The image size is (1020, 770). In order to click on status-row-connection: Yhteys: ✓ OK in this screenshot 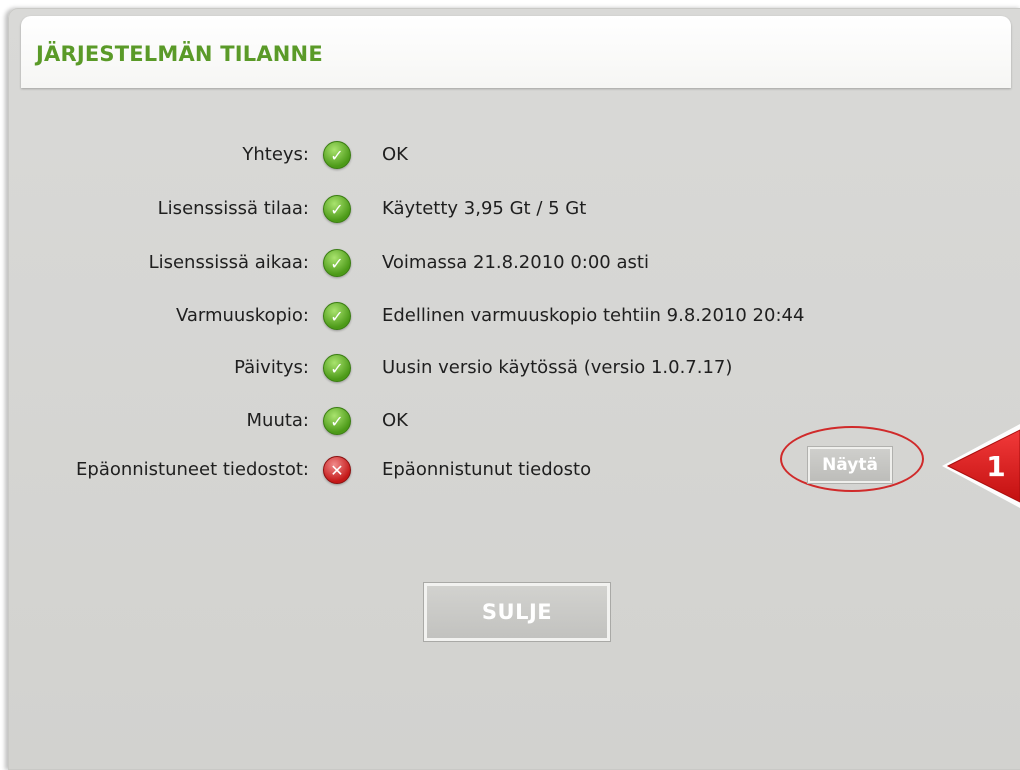, I will do `click(506, 156)`.